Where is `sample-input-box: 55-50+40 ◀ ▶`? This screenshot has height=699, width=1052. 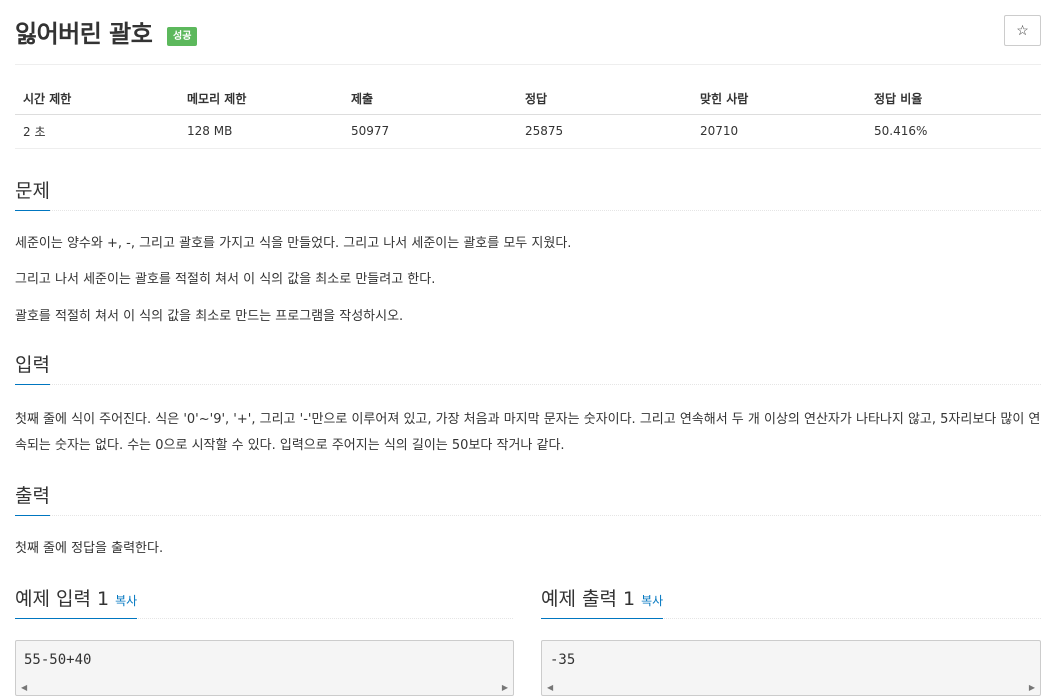 sample-input-box: 55-50+40 ◀ ▶ is located at coordinates (264, 668).